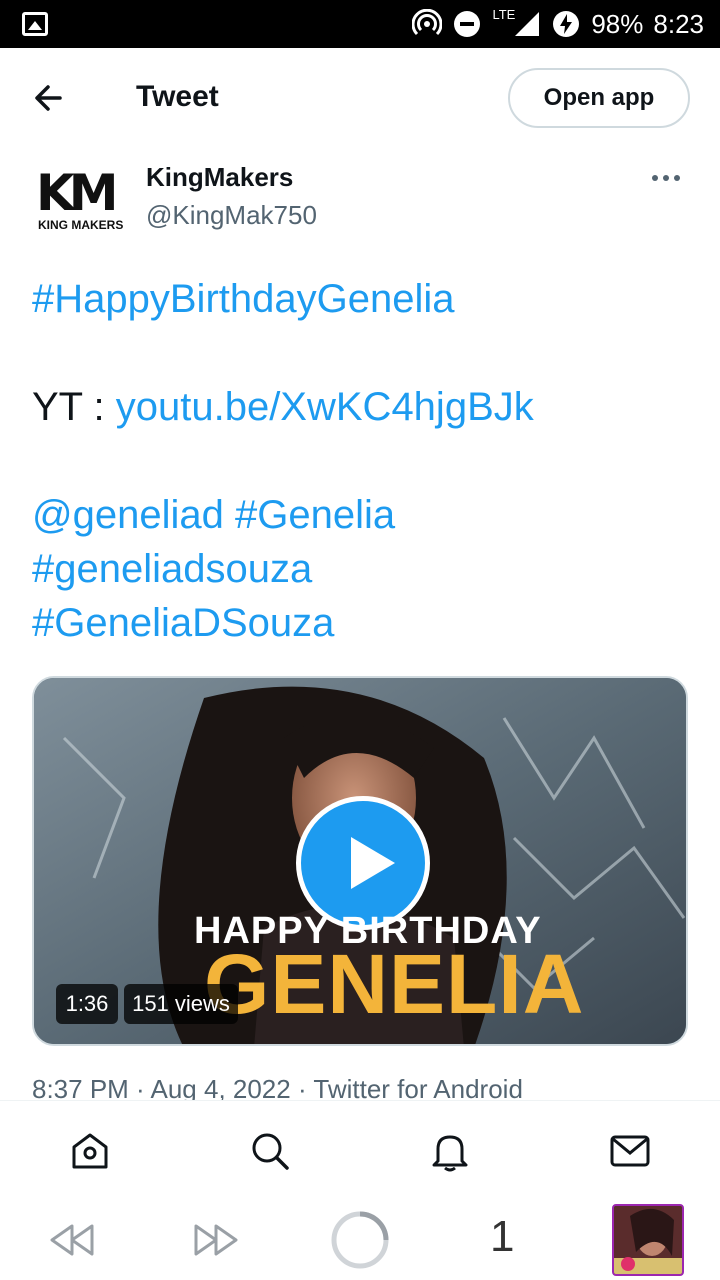 This screenshot has height=1280, width=720. I want to click on forward-nav-icon, so click(216, 1240).